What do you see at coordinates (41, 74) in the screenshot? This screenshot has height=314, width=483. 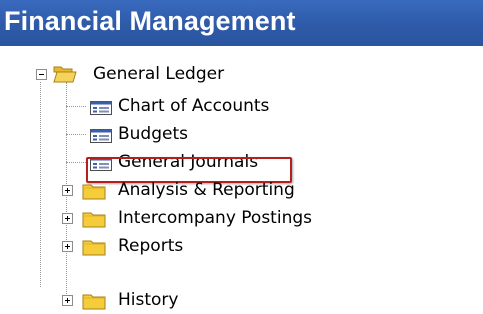 I see `collapse-icon` at bounding box center [41, 74].